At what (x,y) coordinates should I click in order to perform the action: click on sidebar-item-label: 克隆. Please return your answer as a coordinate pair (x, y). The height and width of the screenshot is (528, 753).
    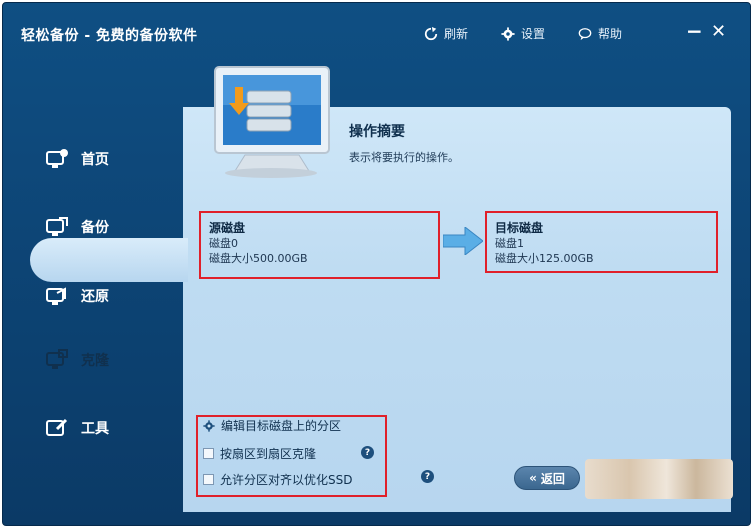
    Looking at the image, I should click on (95, 361).